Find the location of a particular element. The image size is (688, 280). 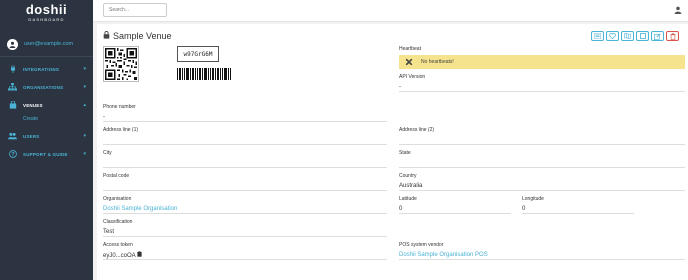

logo-subtitle: DASHBOARD is located at coordinates (46, 19).